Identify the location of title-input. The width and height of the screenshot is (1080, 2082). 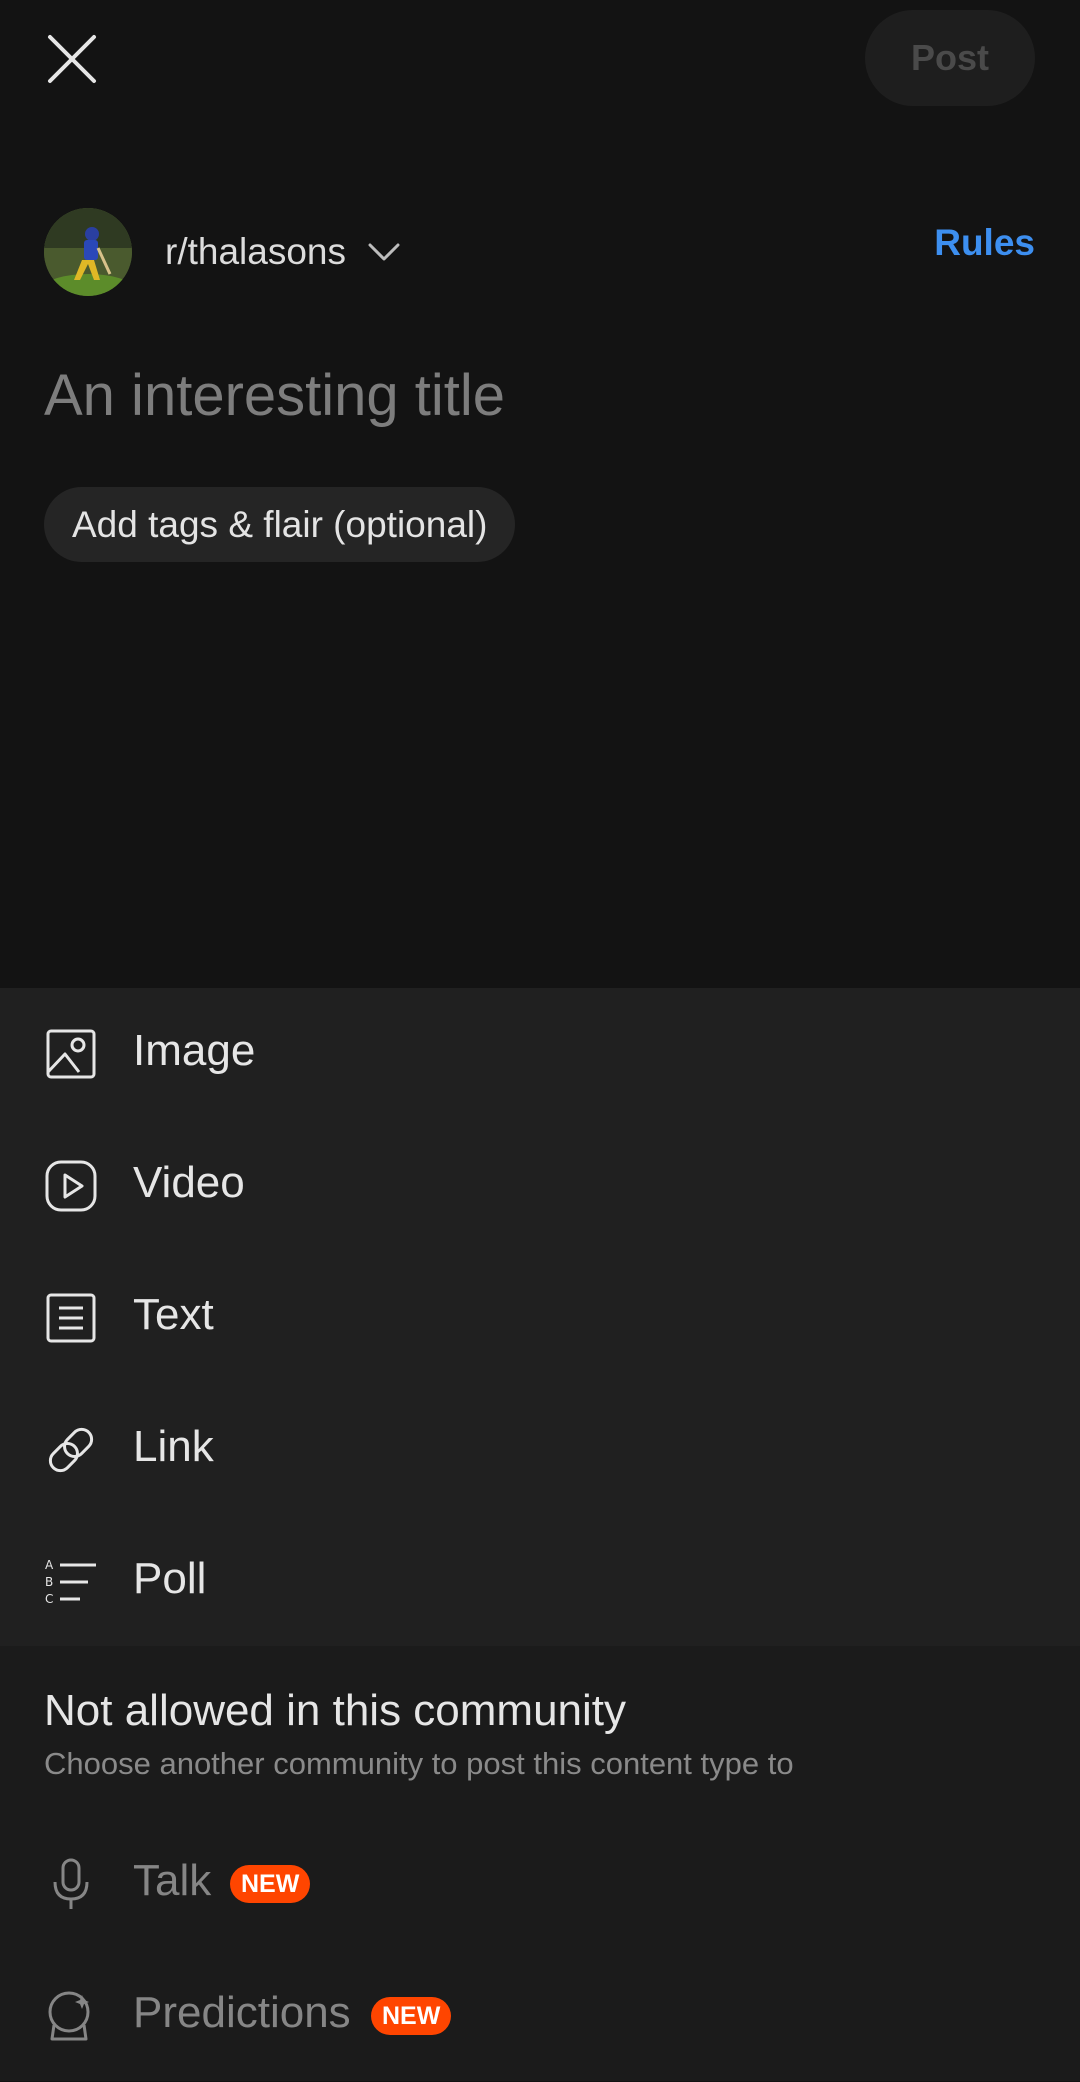
(539, 395).